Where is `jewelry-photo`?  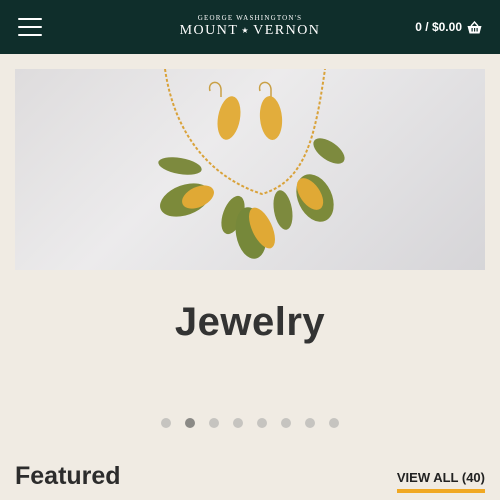 jewelry-photo is located at coordinates (251, 164).